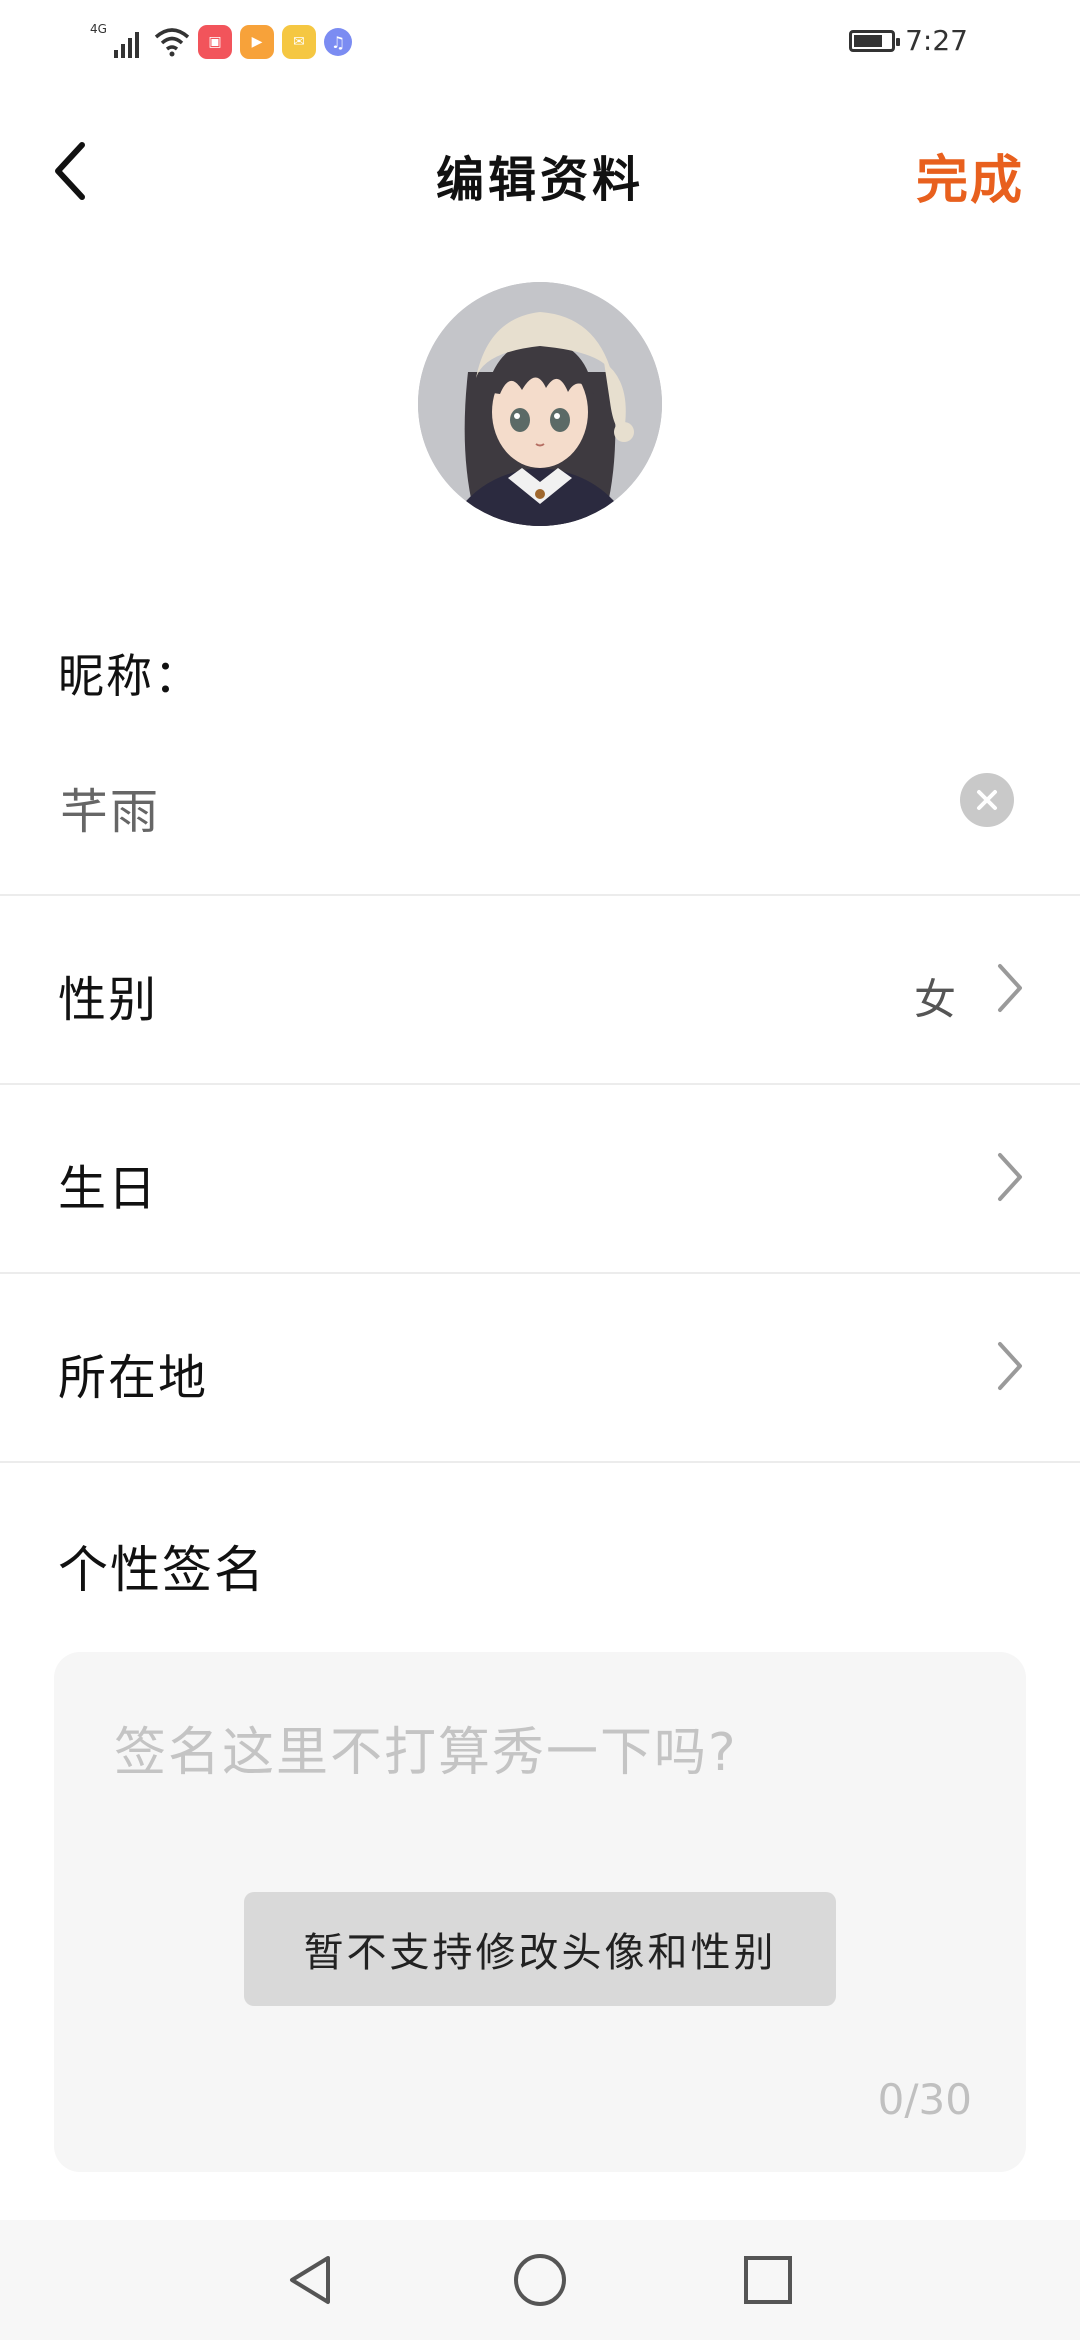 Image resolution: width=1080 pixels, height=2340 pixels. I want to click on status-time: 7:27, so click(936, 40).